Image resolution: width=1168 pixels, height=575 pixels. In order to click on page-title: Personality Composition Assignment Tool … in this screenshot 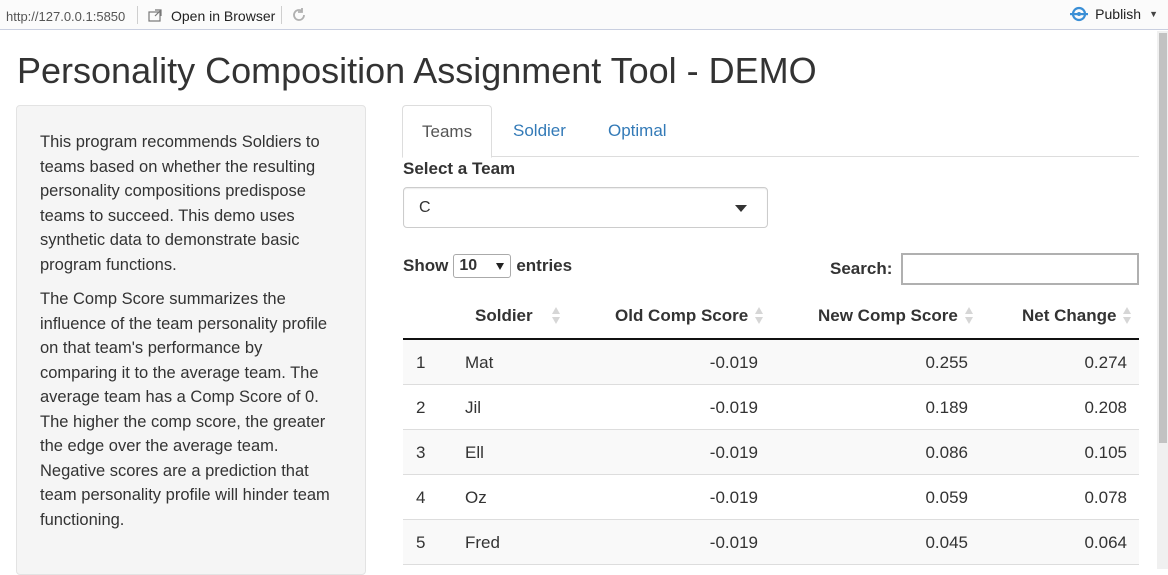, I will do `click(417, 70)`.